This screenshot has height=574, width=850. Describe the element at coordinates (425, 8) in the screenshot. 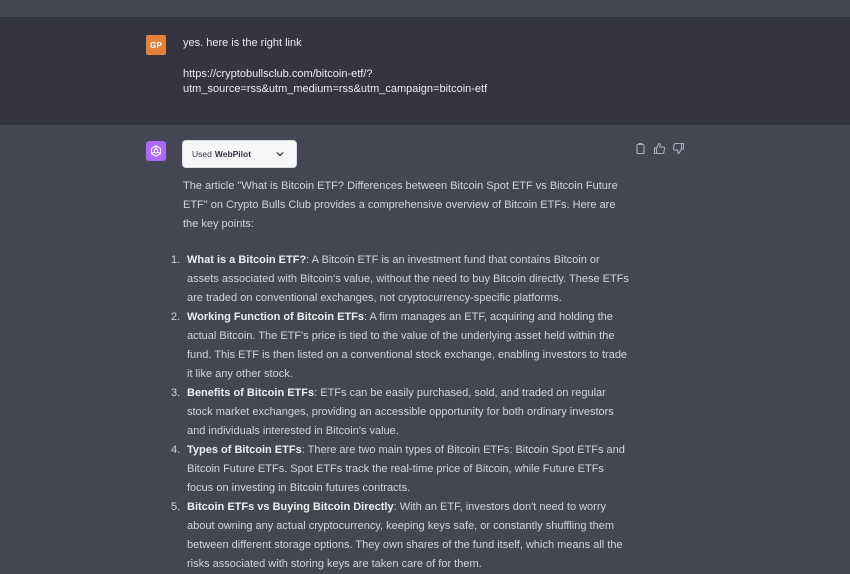

I see `top-strip` at that location.